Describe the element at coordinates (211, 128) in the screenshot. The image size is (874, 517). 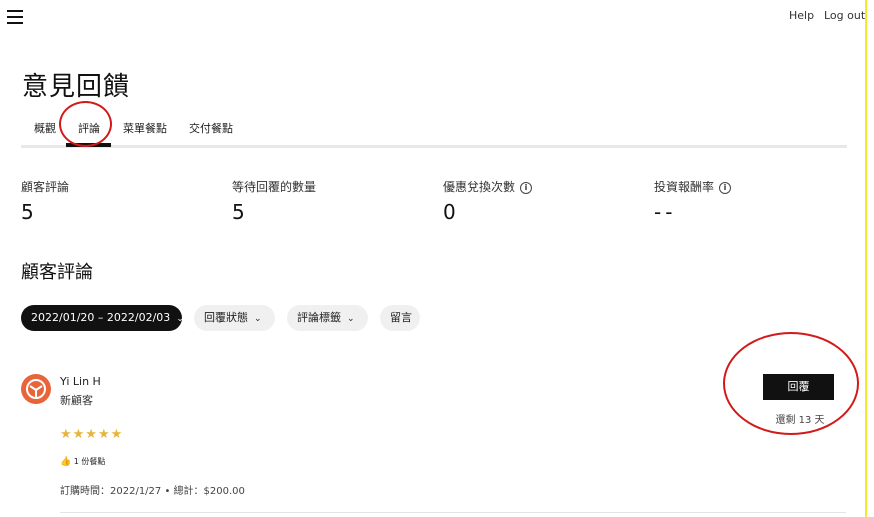
I see `tab-delivered-items: 交付餐點` at that location.